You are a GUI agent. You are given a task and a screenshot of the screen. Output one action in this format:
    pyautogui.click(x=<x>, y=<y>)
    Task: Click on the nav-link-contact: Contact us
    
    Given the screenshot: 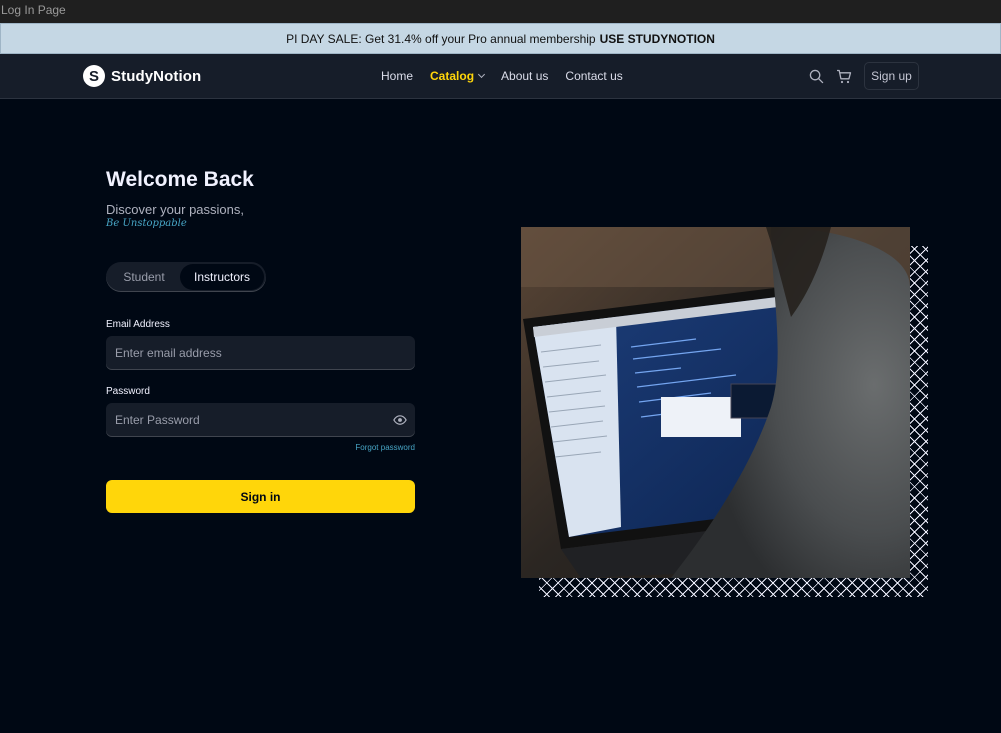 What is the action you would take?
    pyautogui.click(x=593, y=76)
    